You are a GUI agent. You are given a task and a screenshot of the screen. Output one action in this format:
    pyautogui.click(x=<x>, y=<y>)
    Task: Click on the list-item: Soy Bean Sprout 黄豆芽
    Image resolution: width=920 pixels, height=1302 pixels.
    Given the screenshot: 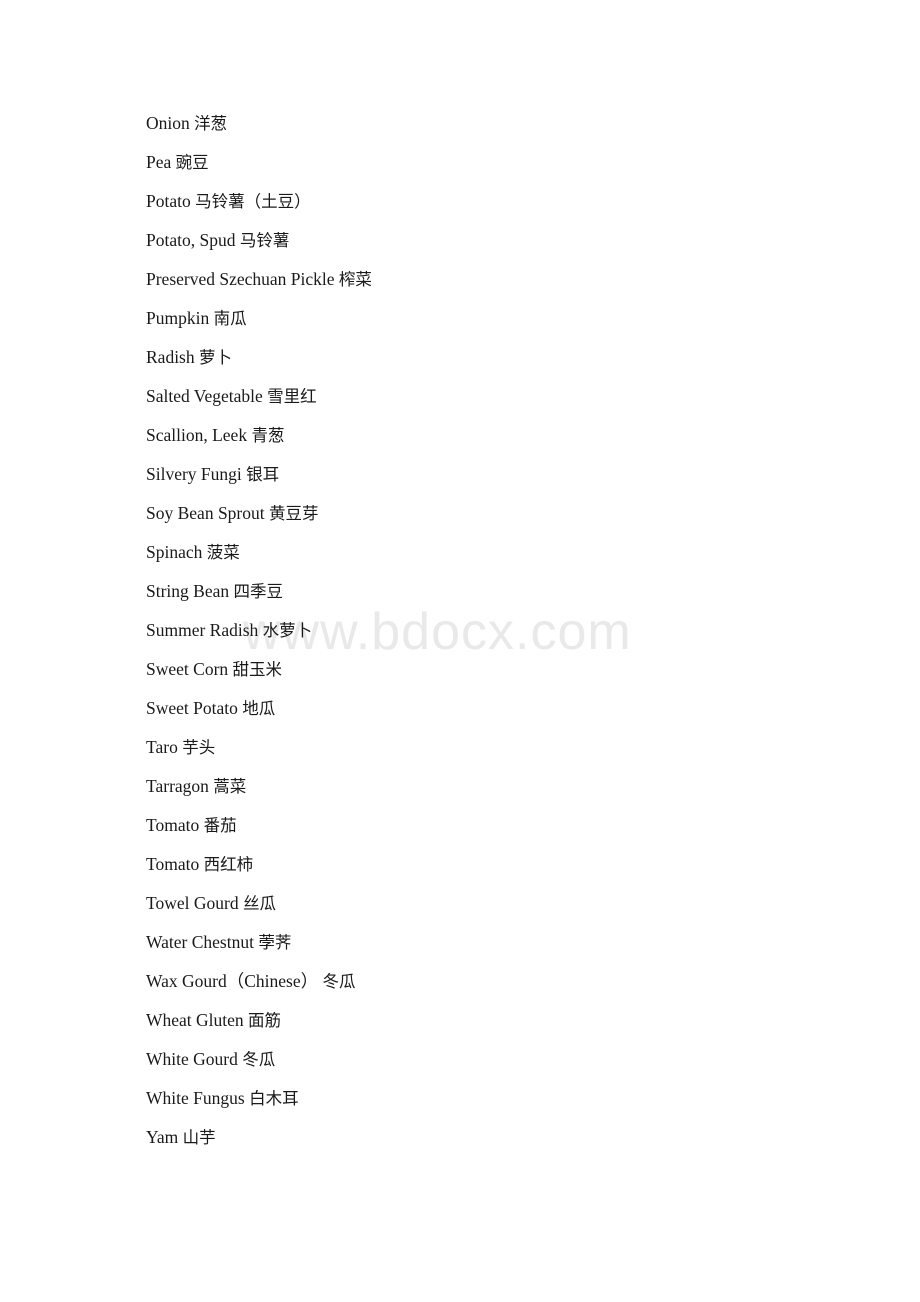 What is the action you would take?
    pyautogui.click(x=496, y=513)
    